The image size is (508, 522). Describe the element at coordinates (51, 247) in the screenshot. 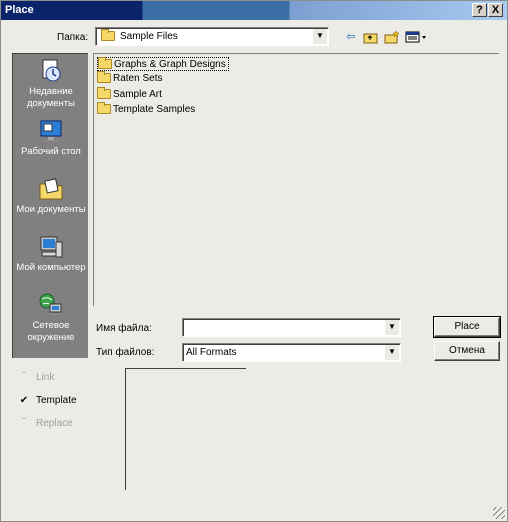

I see `my-computer-icon` at that location.